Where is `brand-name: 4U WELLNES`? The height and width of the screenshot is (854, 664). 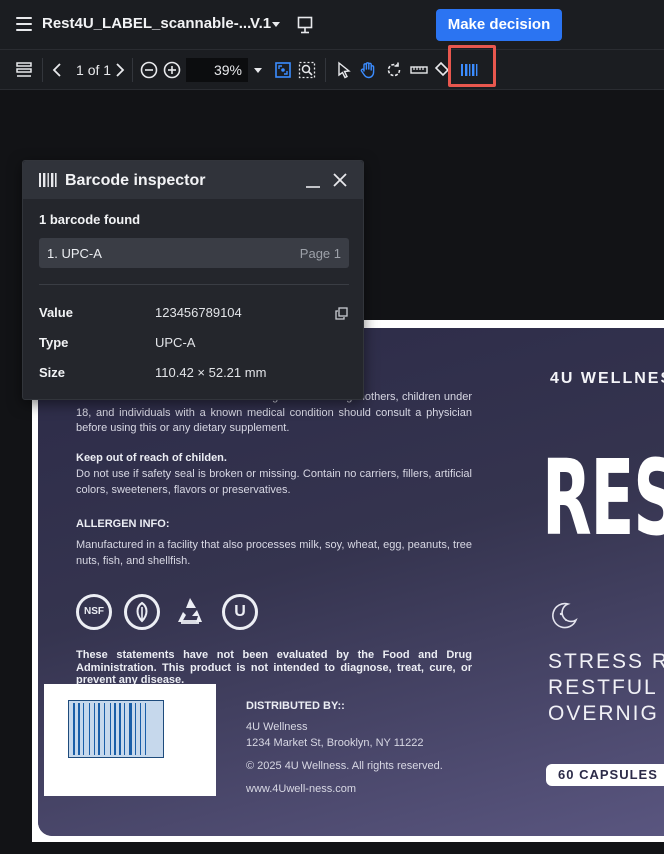
brand-name: 4U WELLNES is located at coordinates (607, 378).